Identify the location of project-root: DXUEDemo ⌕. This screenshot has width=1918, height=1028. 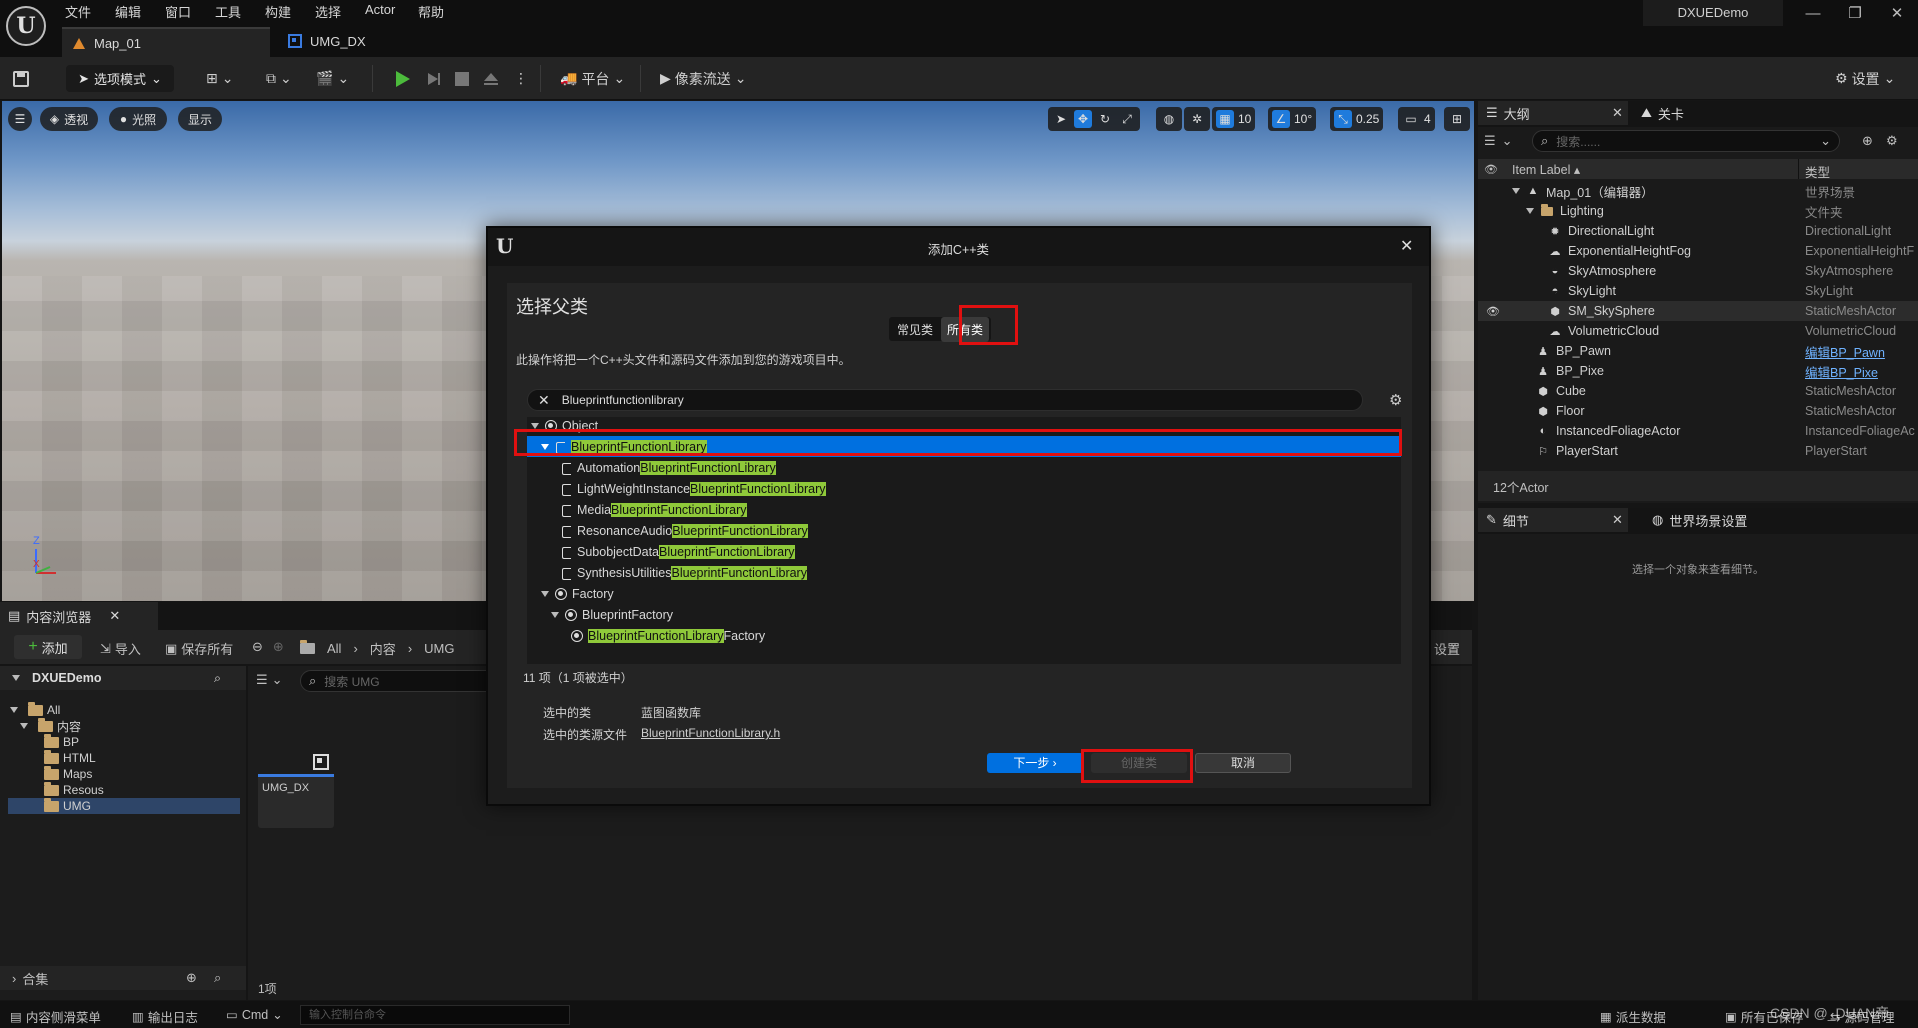
(123, 678).